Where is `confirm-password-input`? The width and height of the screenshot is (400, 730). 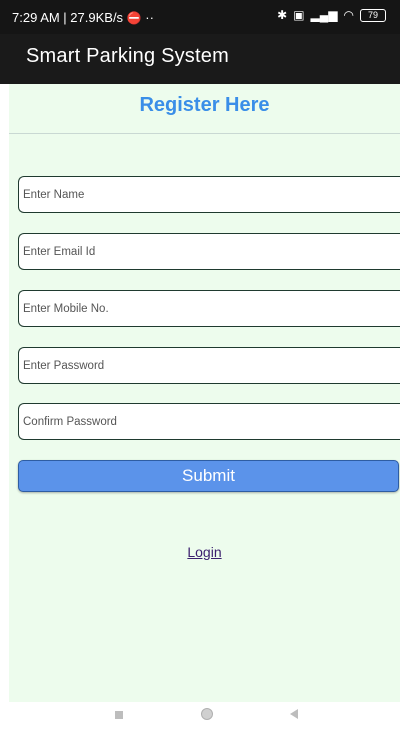 confirm-password-input is located at coordinates (209, 421).